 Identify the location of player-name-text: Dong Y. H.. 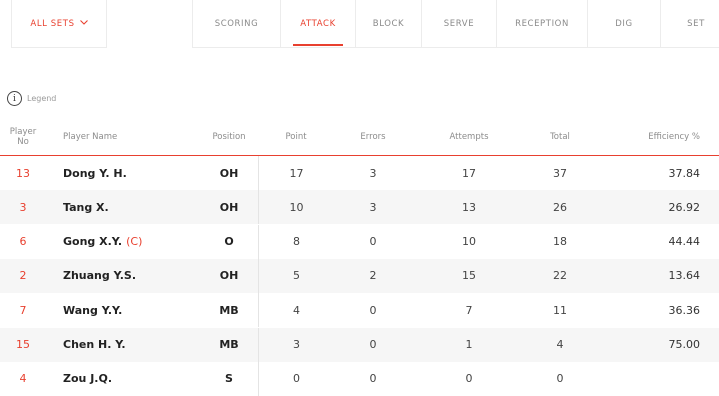
(95, 173).